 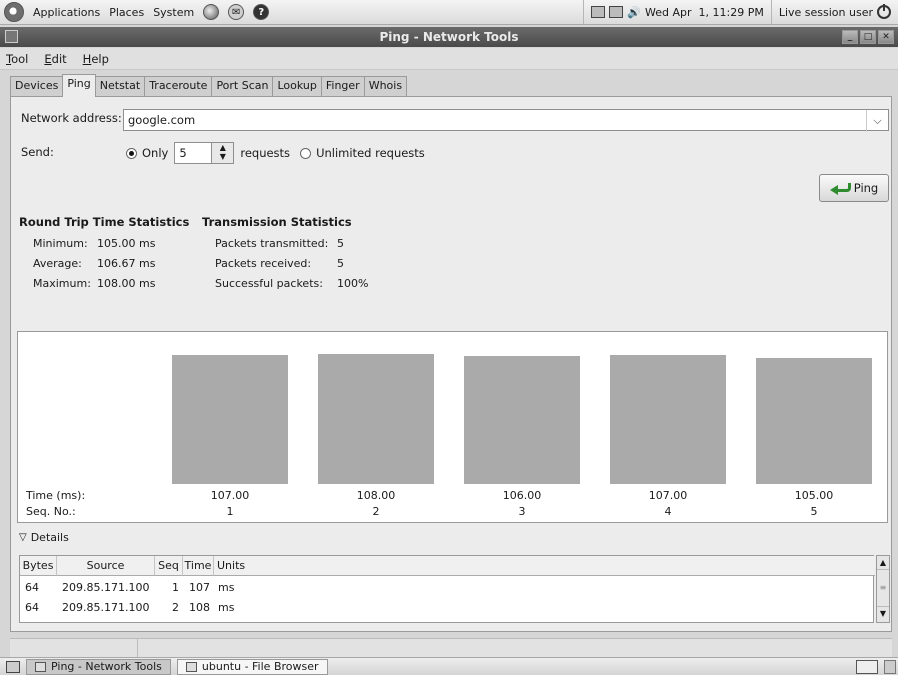 I want to click on mail-icon: ✉, so click(x=236, y=12).